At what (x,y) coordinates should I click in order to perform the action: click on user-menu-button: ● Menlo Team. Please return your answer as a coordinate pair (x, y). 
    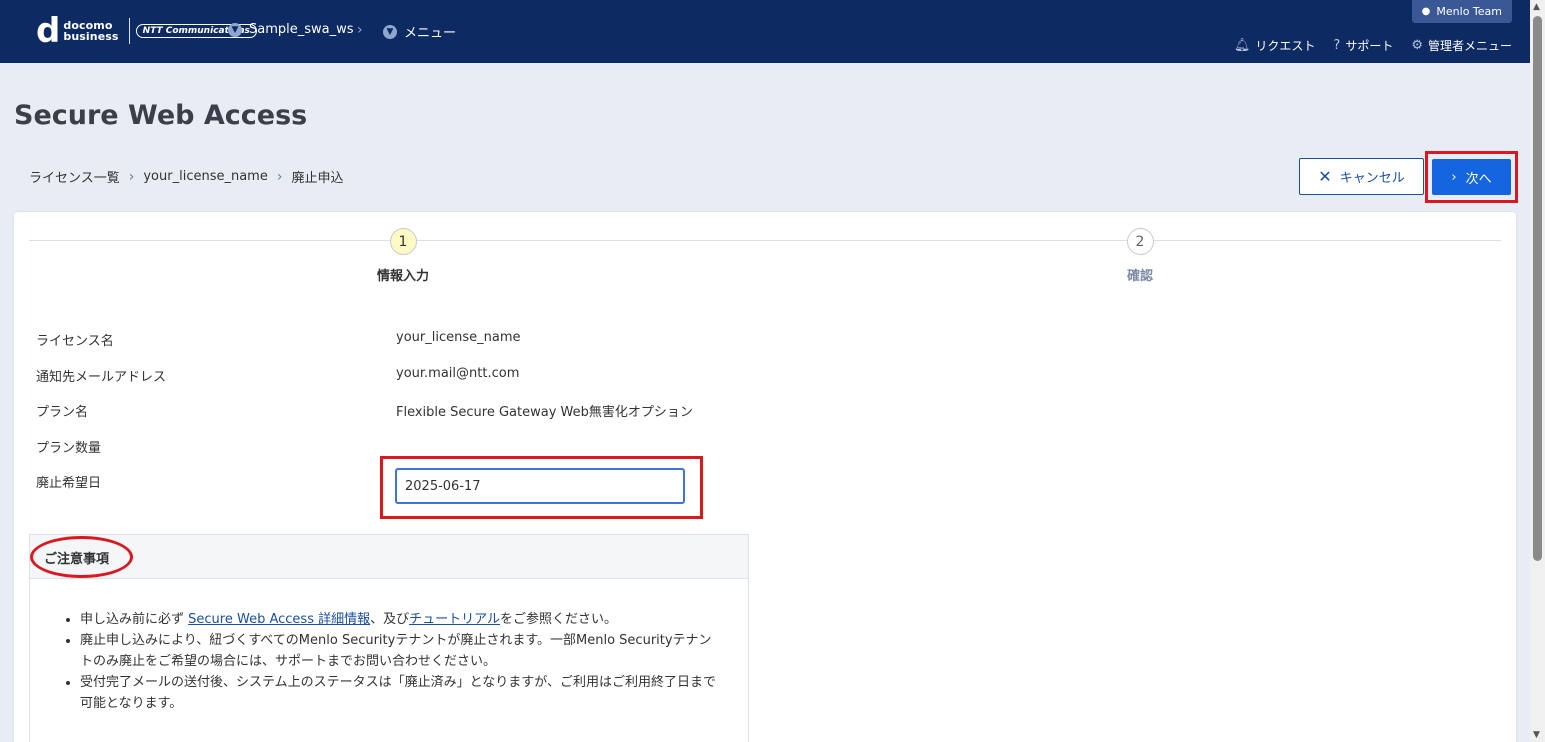
    Looking at the image, I should click on (1461, 11).